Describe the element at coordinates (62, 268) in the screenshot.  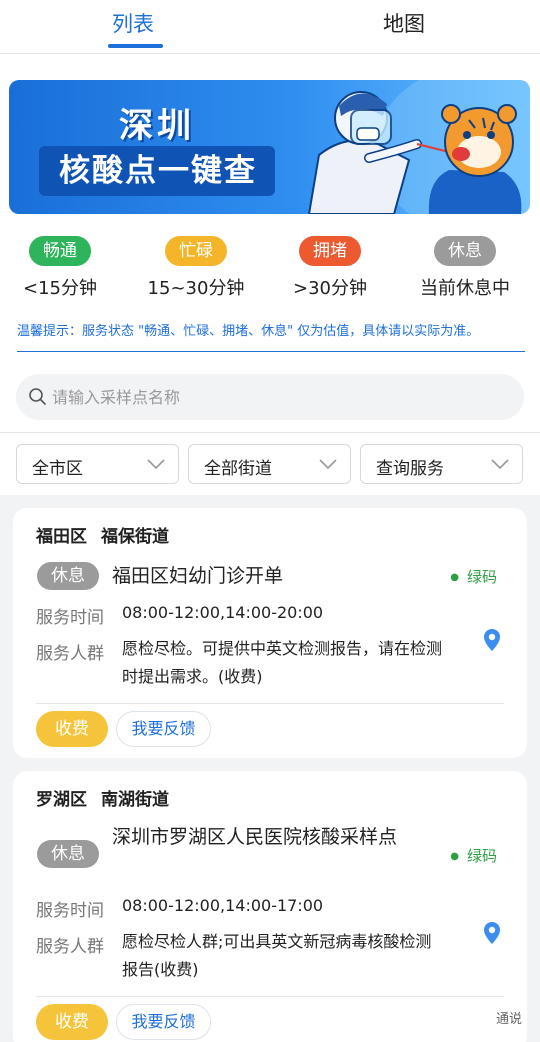
I see `legend-smooth: 畅通 <15分钟` at that location.